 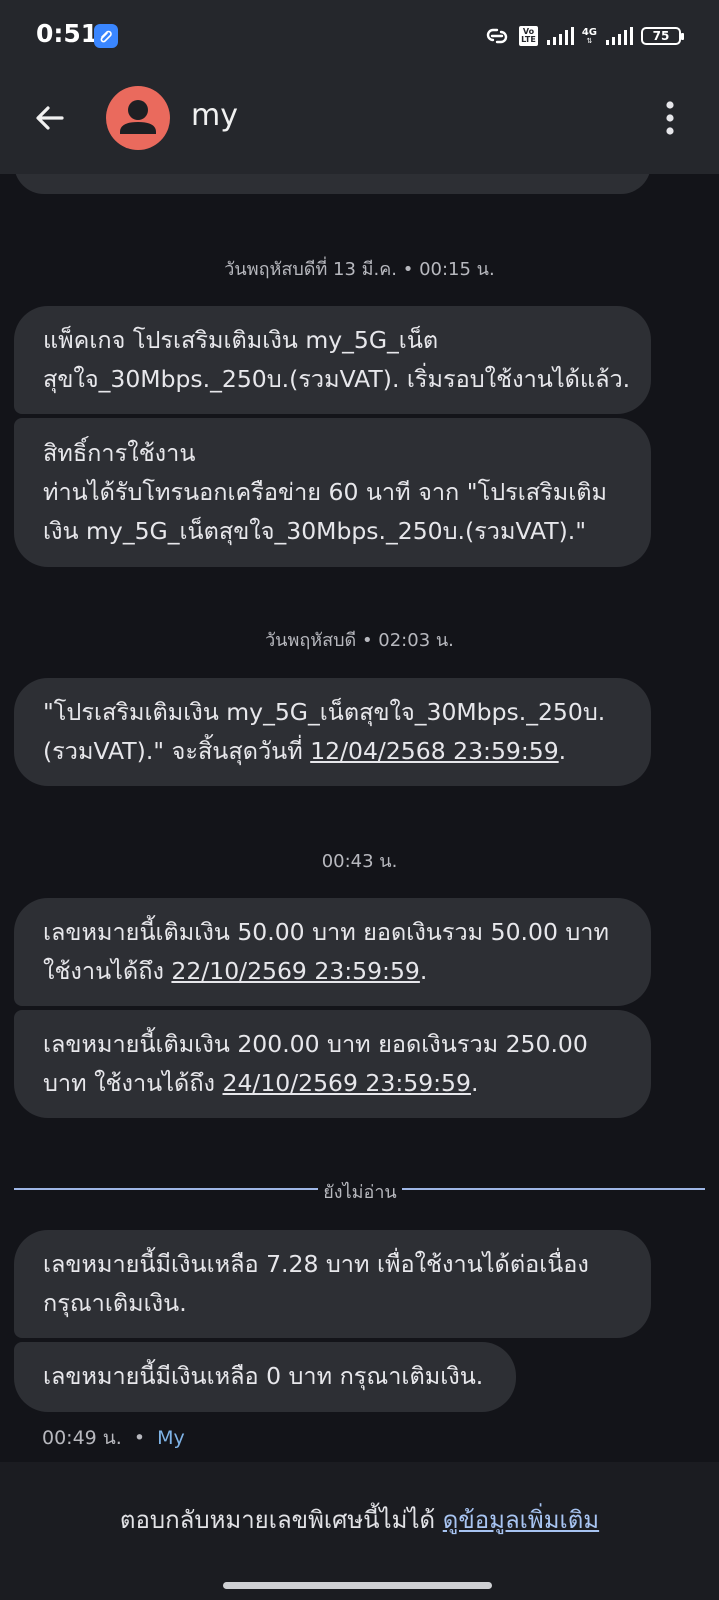 I want to click on unread-divider-left, so click(x=166, y=1189).